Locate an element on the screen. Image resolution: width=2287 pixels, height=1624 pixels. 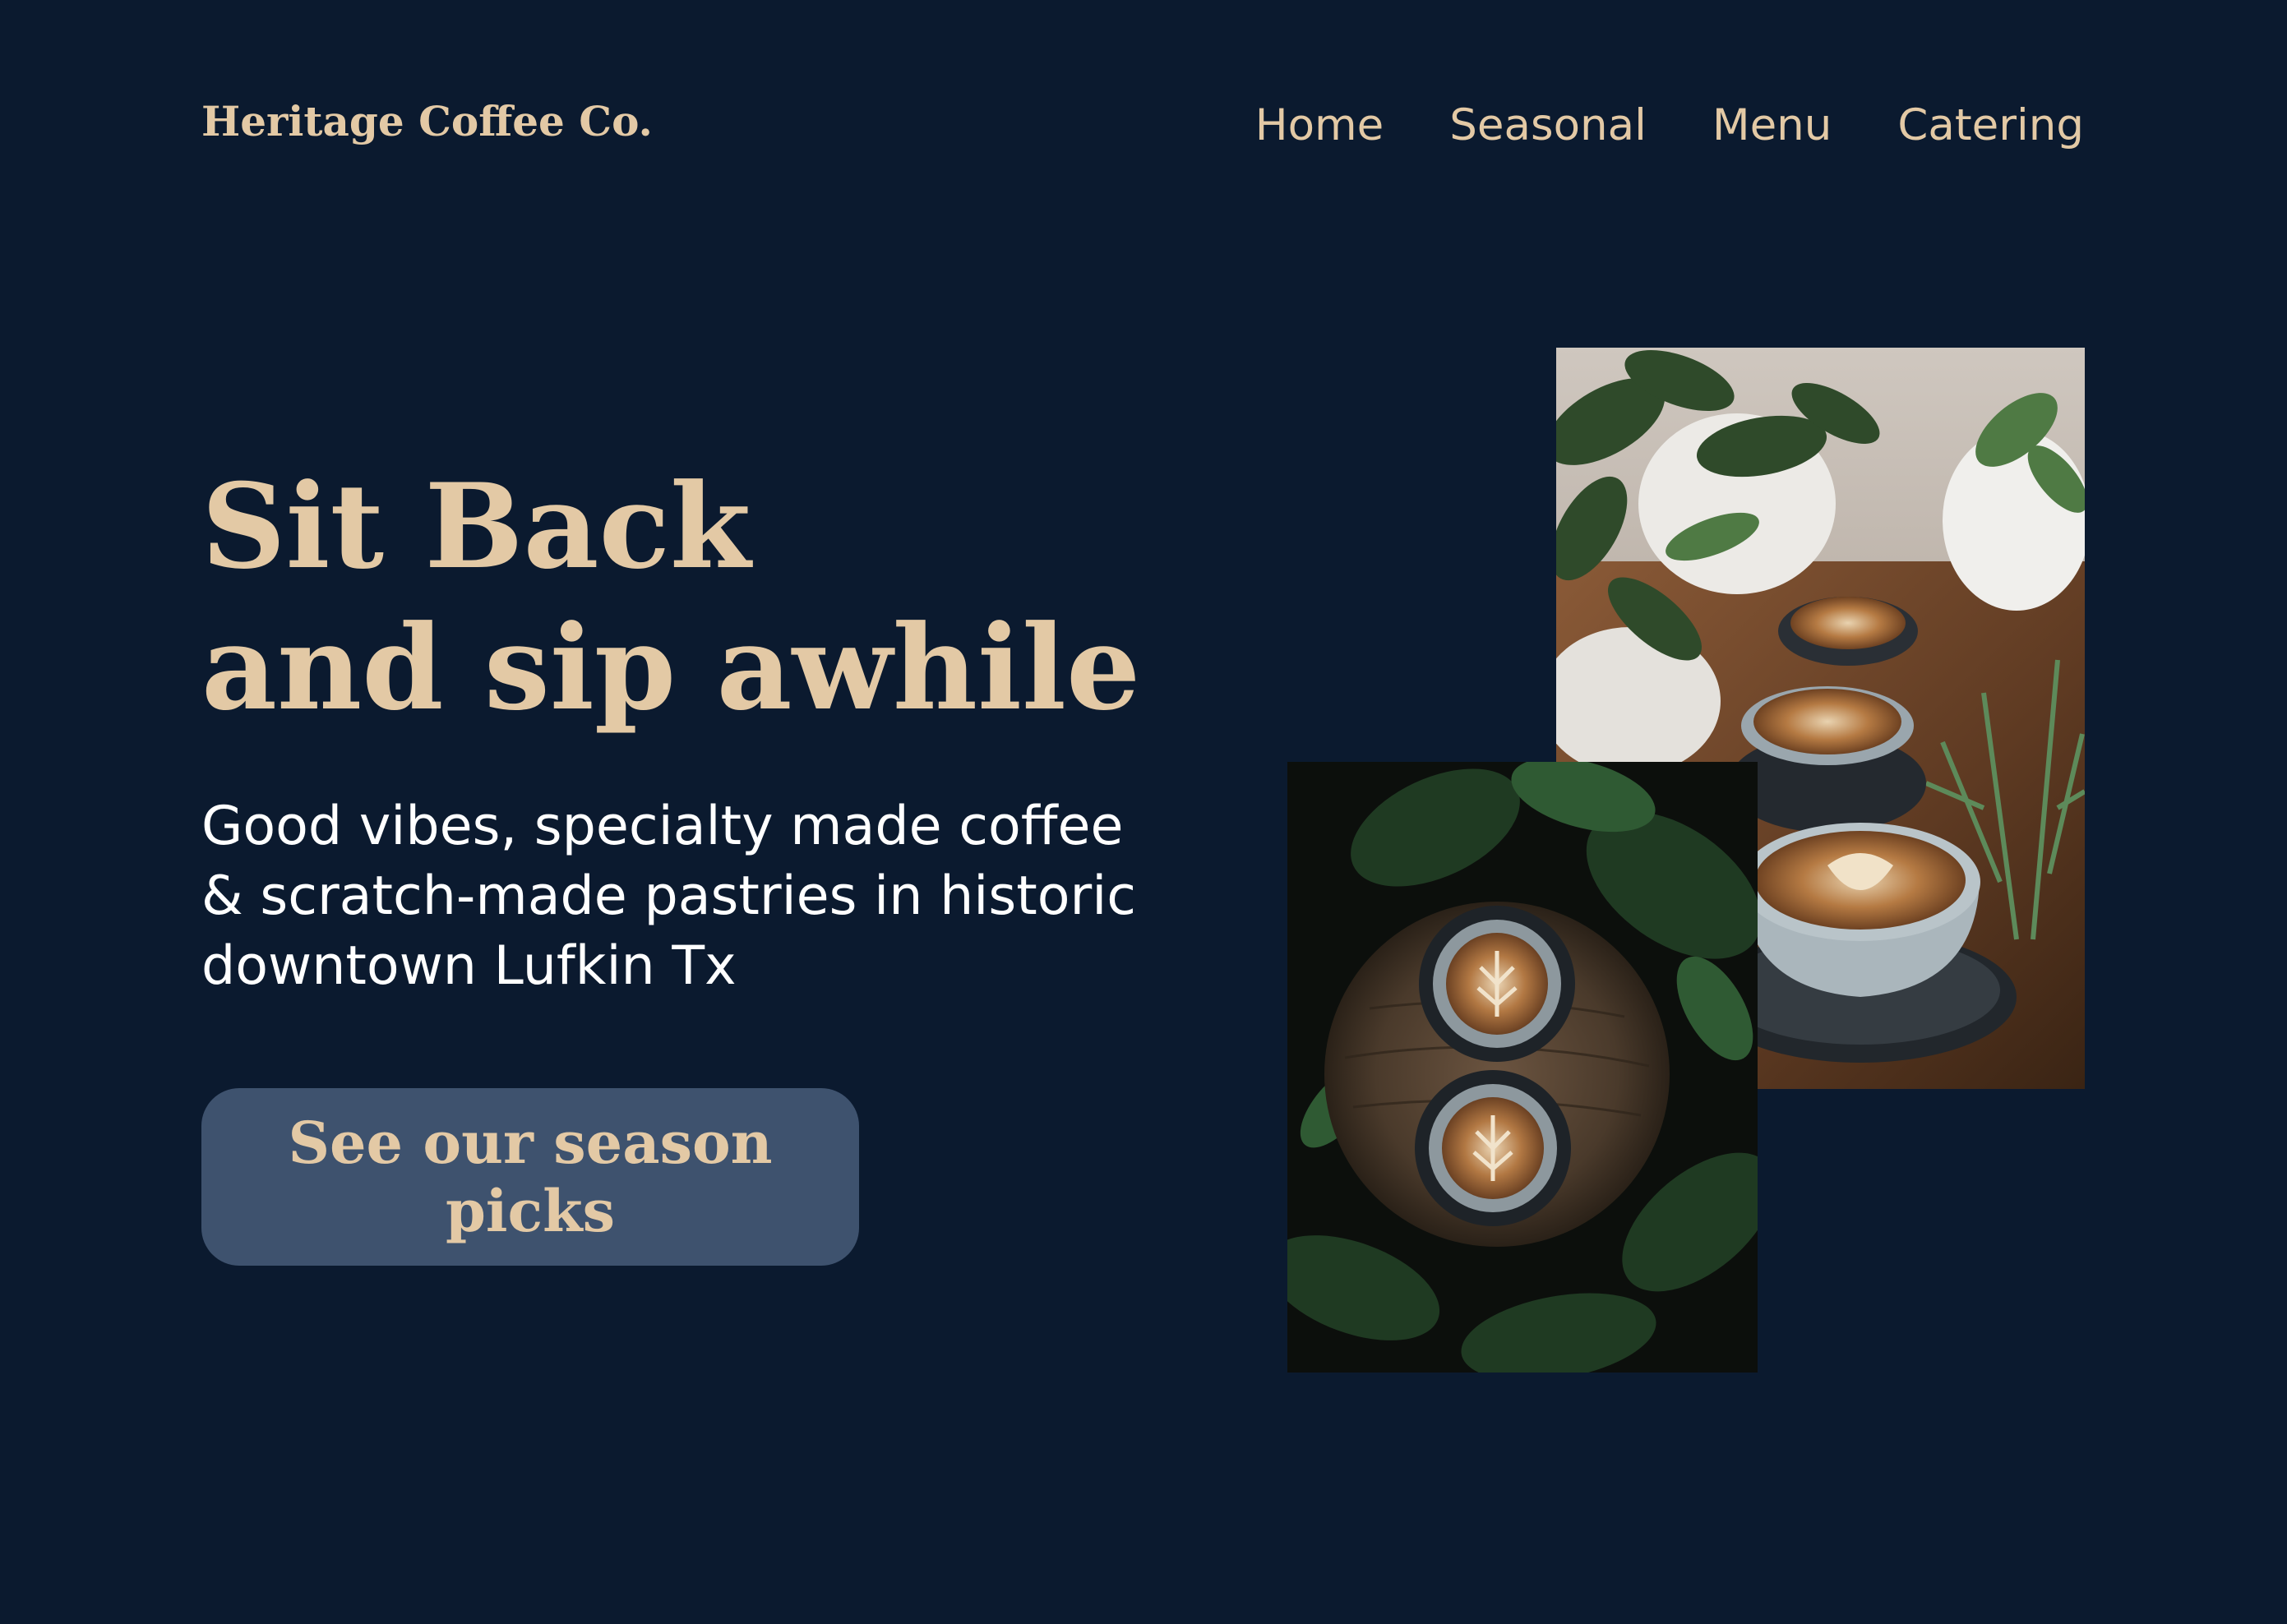
nav-link-seasonal: Seasonal is located at coordinates (1548, 125).